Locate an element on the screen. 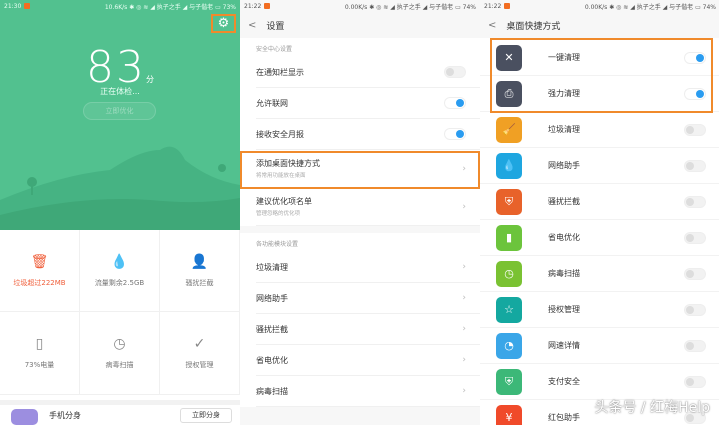  shortcut-label: 垃圾清理 is located at coordinates (564, 129).